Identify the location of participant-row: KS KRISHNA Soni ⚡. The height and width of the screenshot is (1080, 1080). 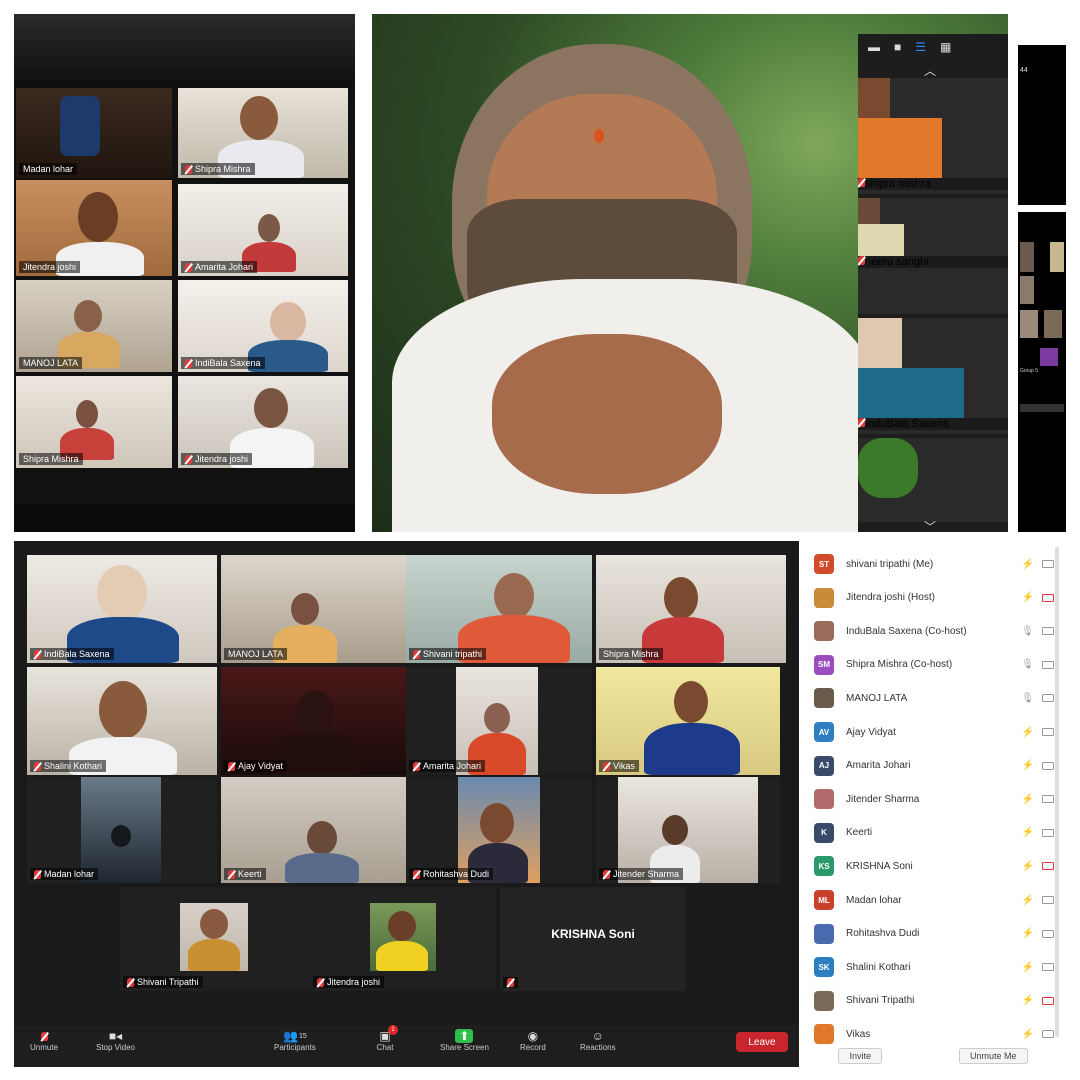
(934, 866).